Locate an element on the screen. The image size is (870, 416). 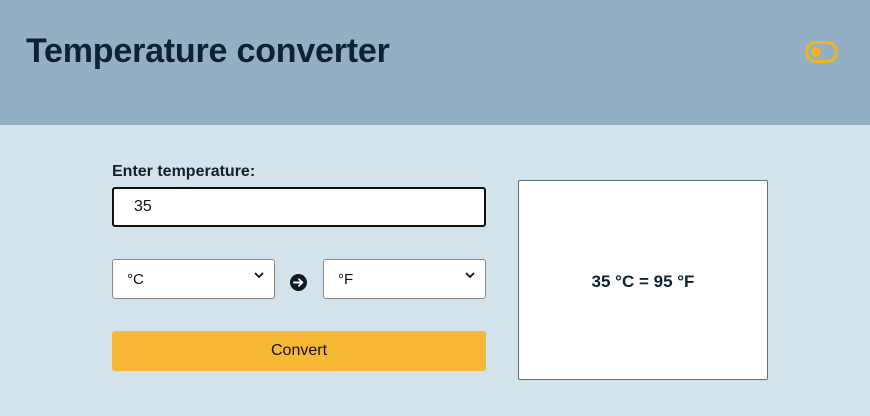
to-unit-select: °F is located at coordinates (404, 279).